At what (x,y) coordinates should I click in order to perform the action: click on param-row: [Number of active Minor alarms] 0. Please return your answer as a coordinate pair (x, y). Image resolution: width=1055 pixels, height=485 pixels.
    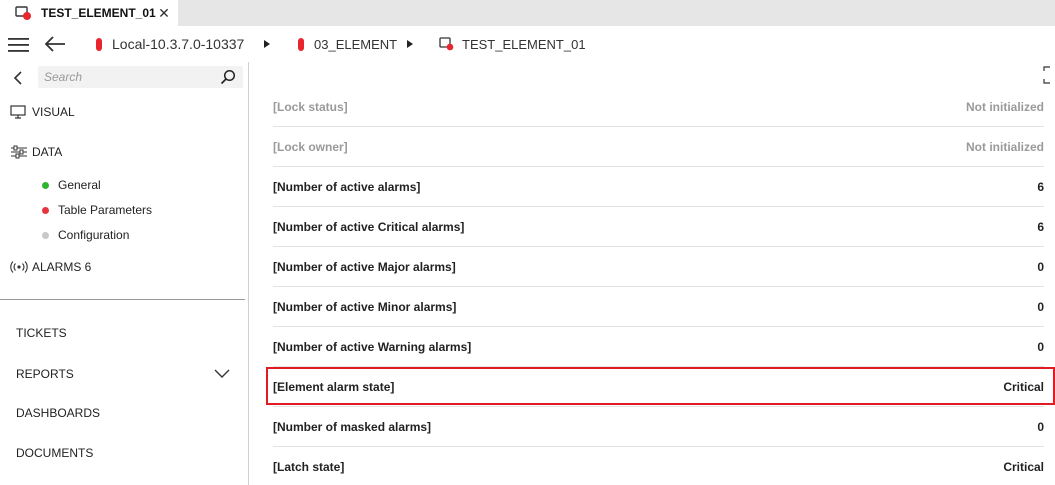
    Looking at the image, I should click on (658, 307).